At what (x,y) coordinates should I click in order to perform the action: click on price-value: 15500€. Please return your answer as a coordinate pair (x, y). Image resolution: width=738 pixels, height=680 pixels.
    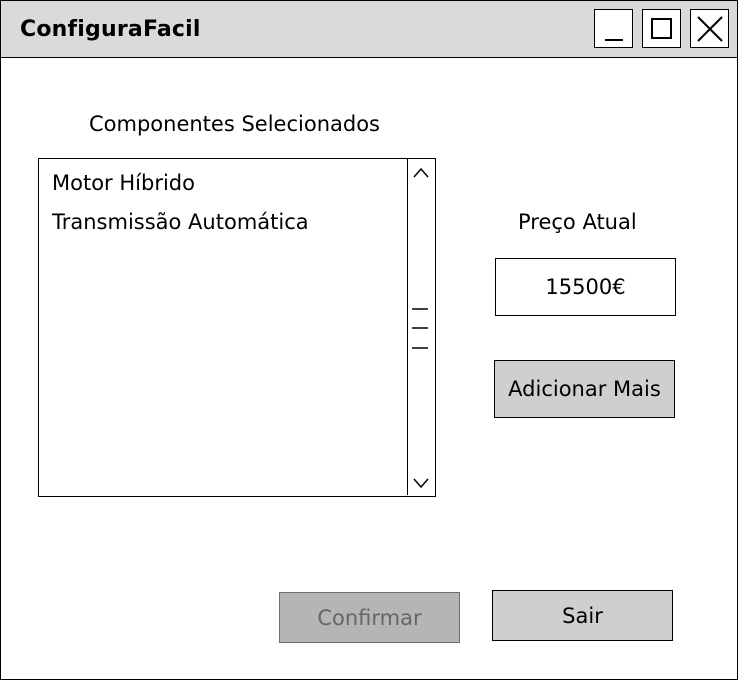
    Looking at the image, I should click on (585, 287).